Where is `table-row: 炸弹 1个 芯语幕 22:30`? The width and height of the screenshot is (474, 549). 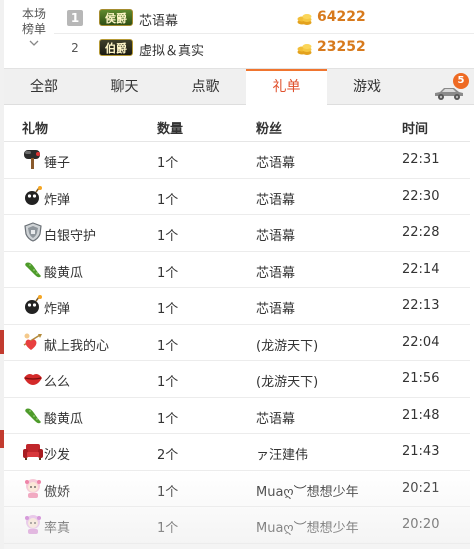
table-row: 炸弹 1个 芯语幕 22:30 is located at coordinates (237, 197).